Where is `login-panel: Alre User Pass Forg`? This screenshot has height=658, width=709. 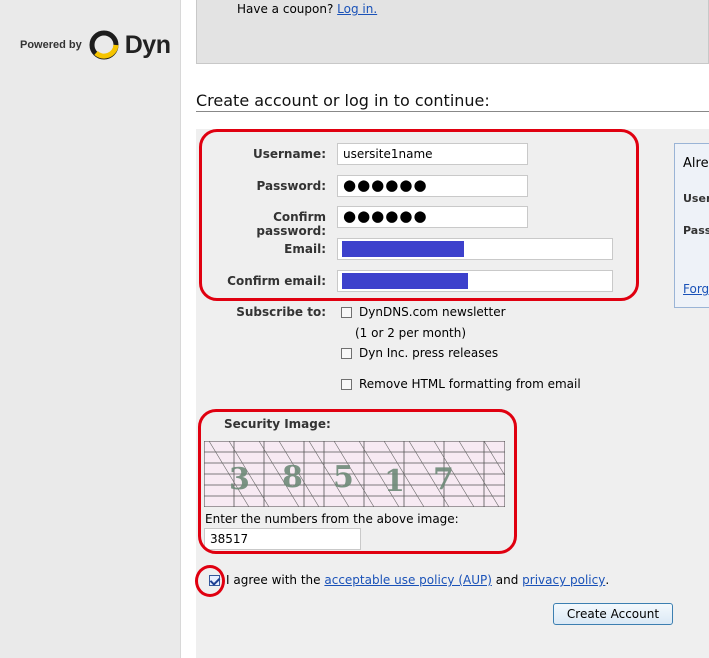
login-panel: Alre User Pass Forg is located at coordinates (691, 225).